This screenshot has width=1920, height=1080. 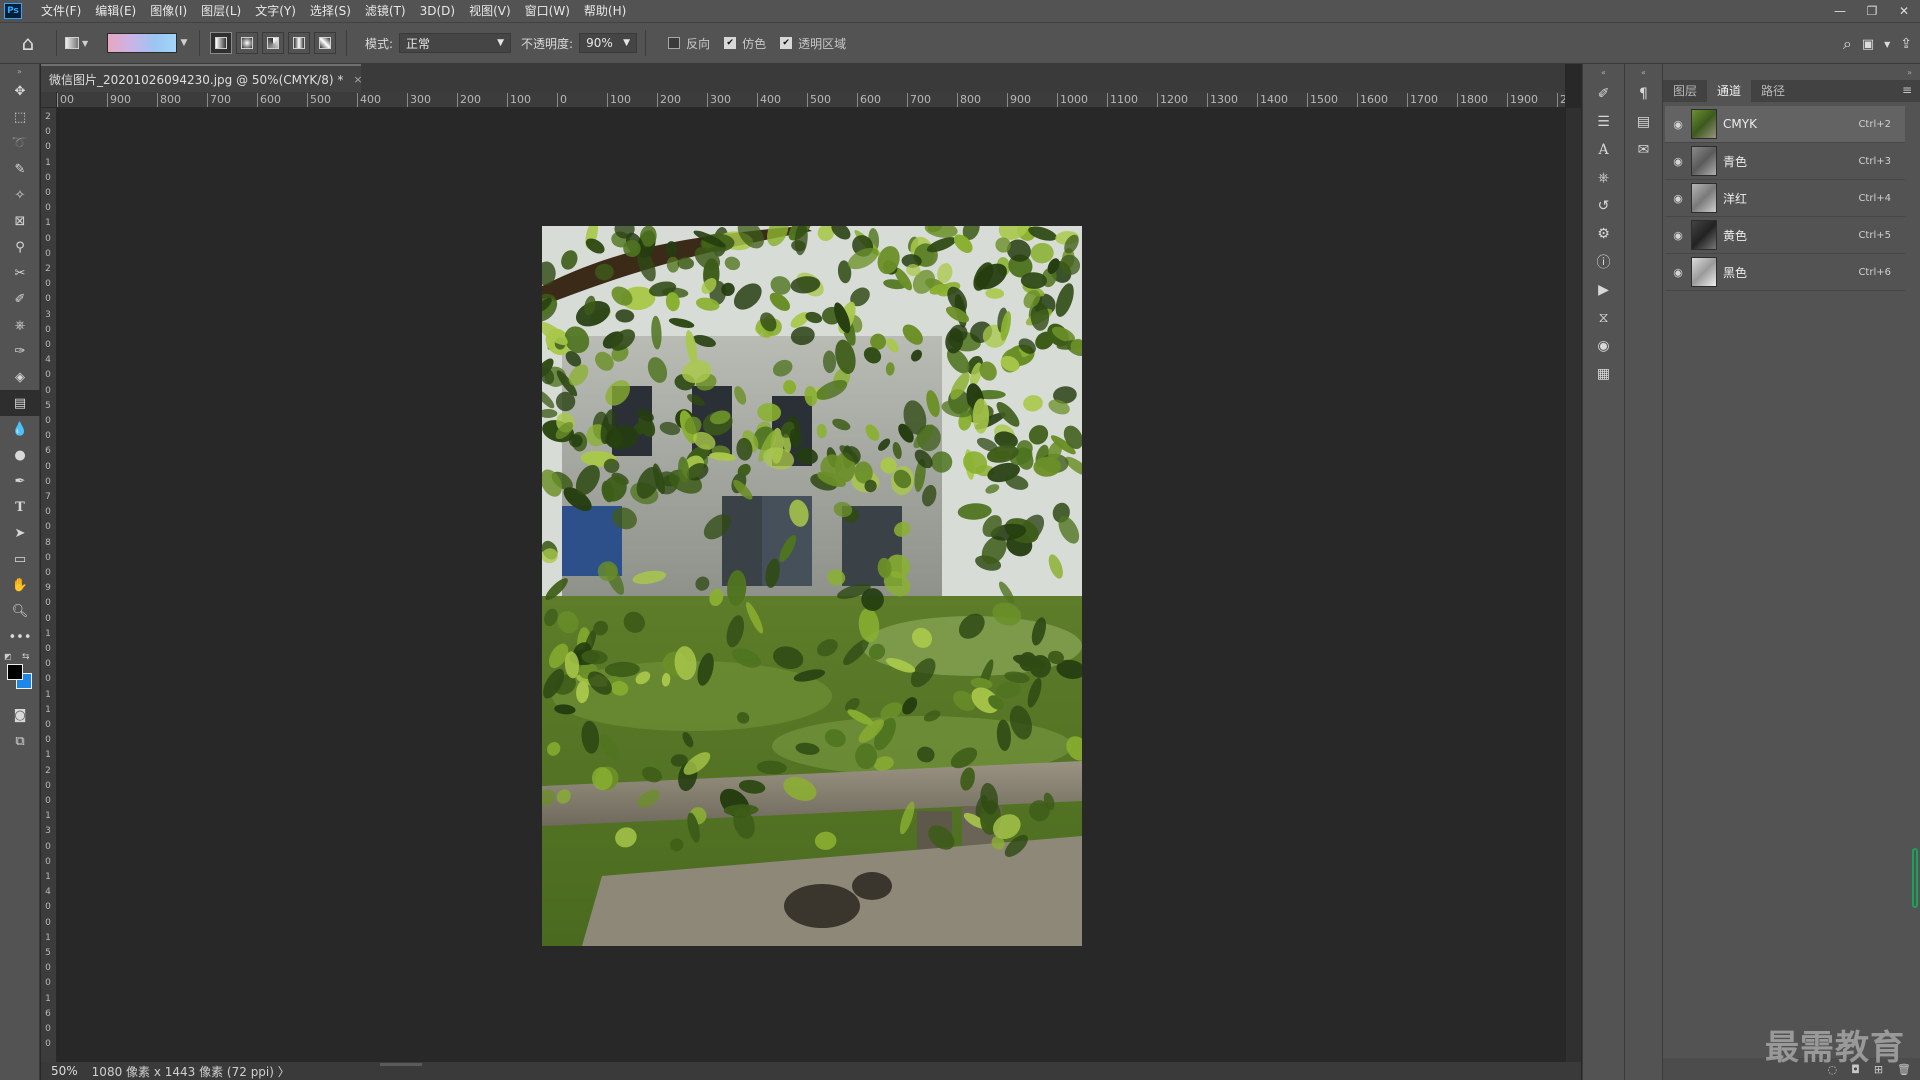 What do you see at coordinates (247, 43) in the screenshot?
I see `radial-gradient-button` at bounding box center [247, 43].